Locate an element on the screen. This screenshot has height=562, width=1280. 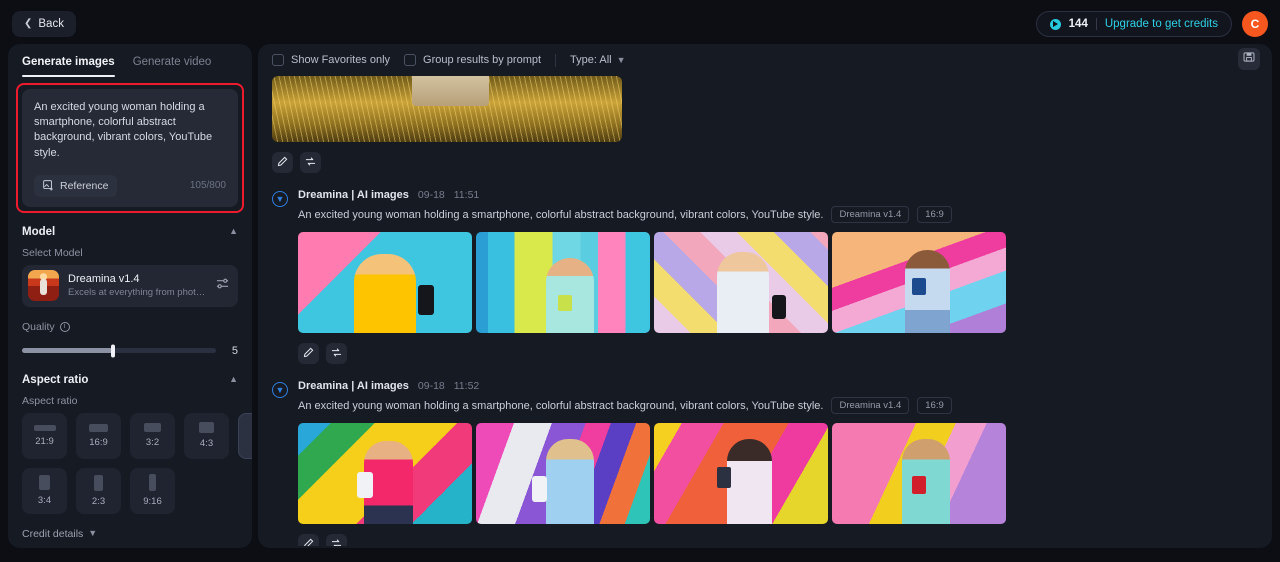
credits-pill: 144 Upgrade to get credits is located at coordinates (1133, 24).